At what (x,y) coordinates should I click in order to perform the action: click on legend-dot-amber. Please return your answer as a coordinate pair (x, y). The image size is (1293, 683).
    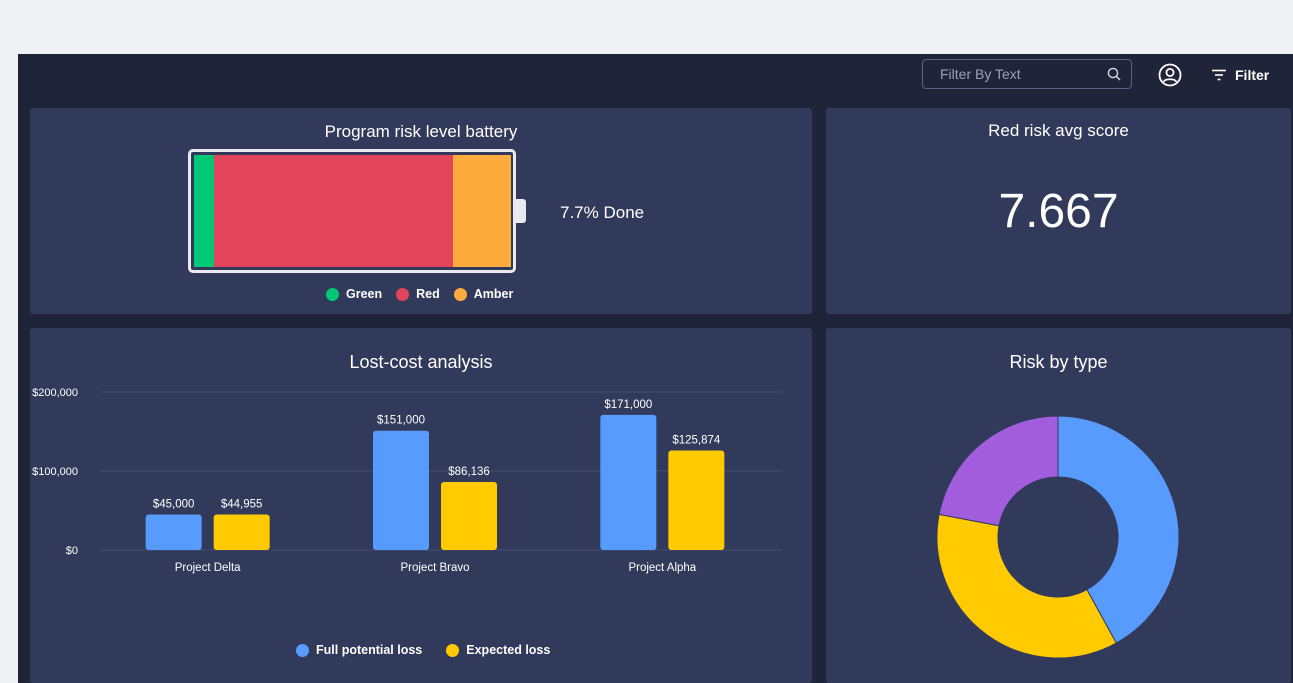
    Looking at the image, I should click on (460, 294).